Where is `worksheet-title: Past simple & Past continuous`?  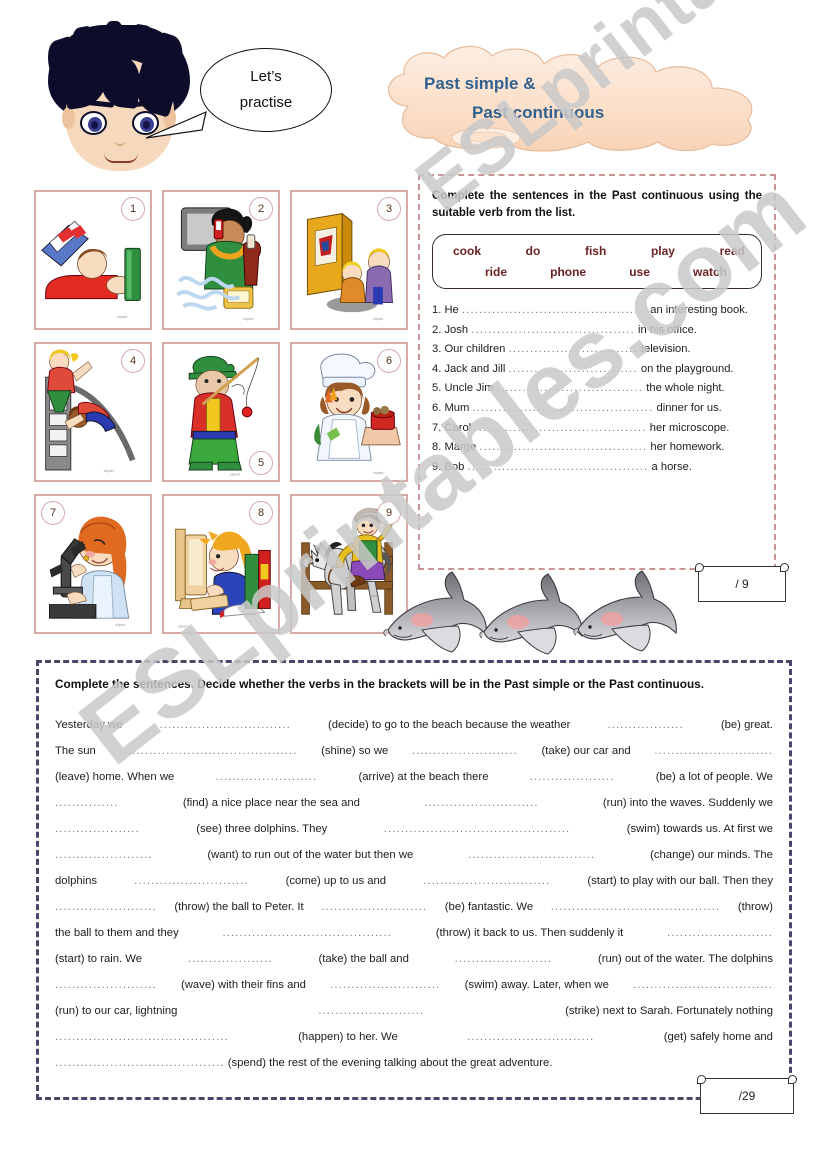
worksheet-title: Past simple & Past continuous is located at coordinates (572, 98).